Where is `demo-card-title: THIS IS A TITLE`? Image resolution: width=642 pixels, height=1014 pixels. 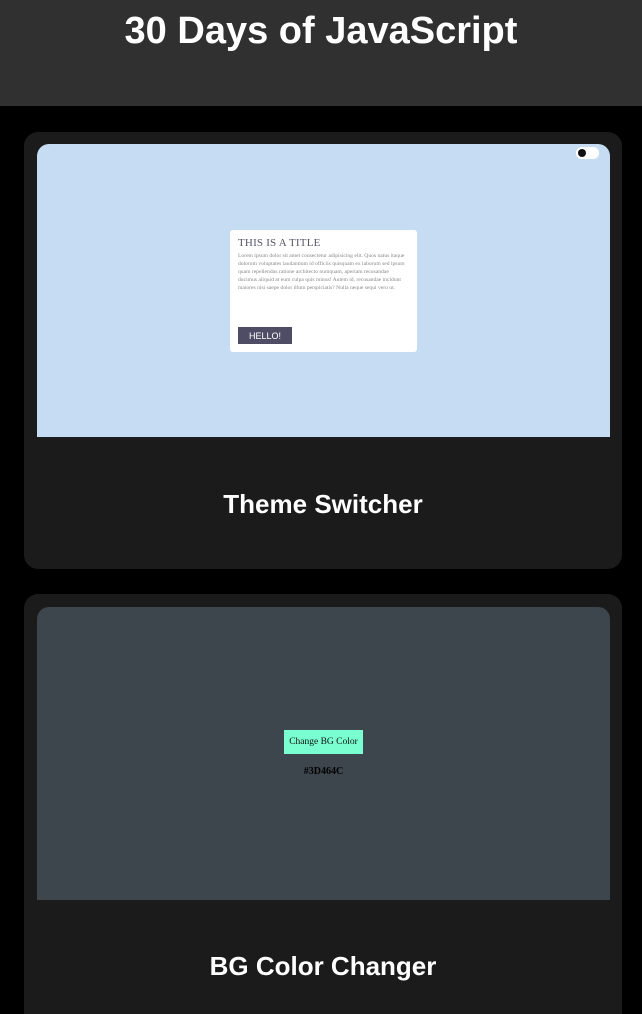 demo-card-title: THIS IS A TITLE is located at coordinates (279, 243).